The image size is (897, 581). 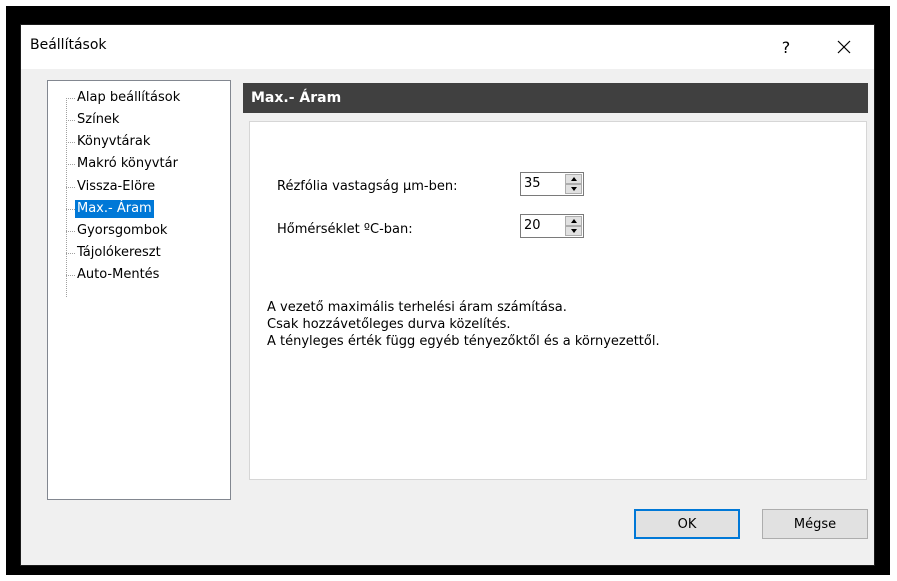 I want to click on tree-item-makro-konyvtar: Makró könyvtár, so click(x=123, y=164).